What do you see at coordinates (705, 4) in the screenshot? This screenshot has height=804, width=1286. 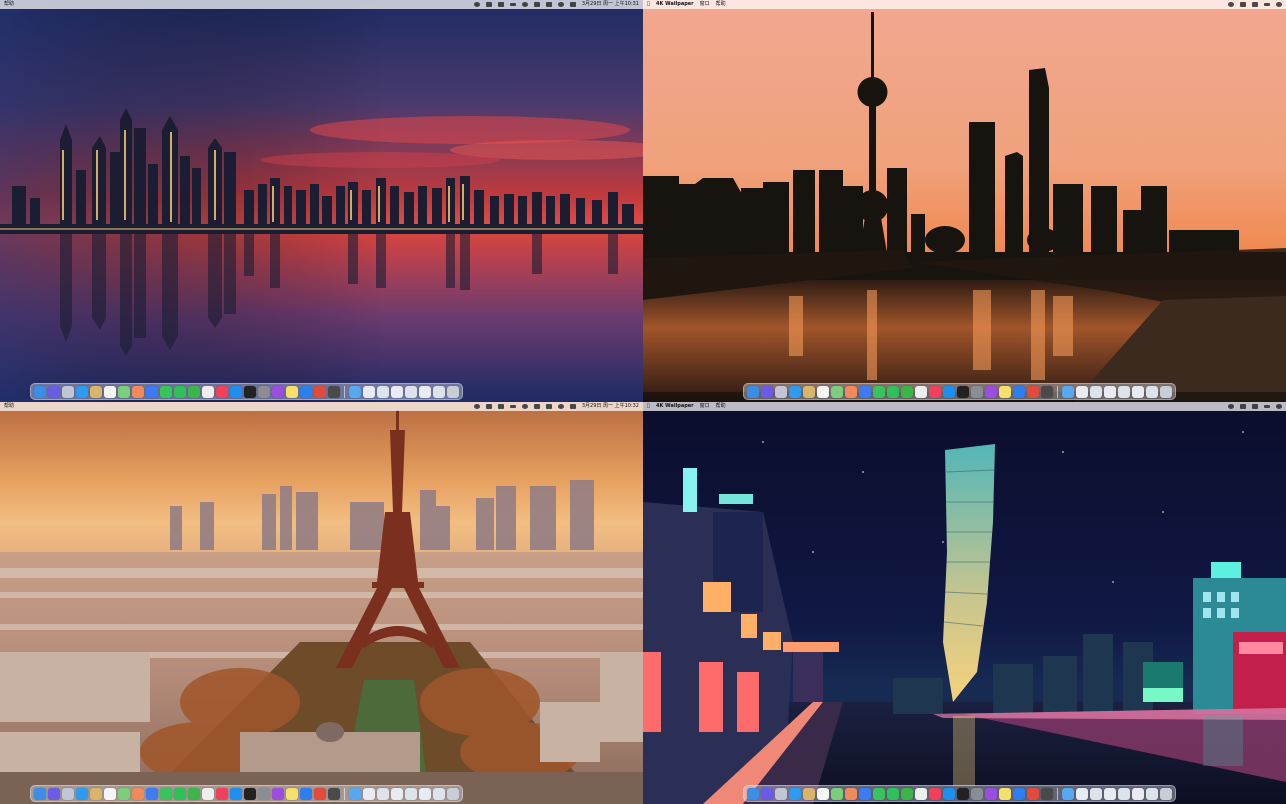 I see `menu-window: 窗口` at bounding box center [705, 4].